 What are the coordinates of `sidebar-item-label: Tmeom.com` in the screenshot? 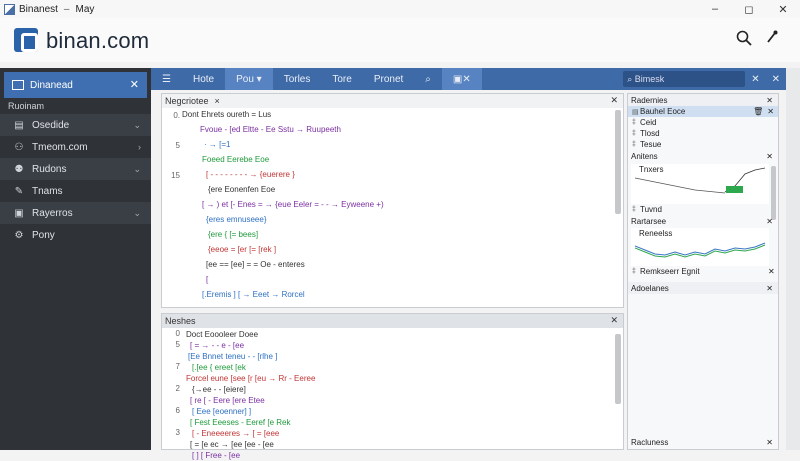 It's located at (60, 147).